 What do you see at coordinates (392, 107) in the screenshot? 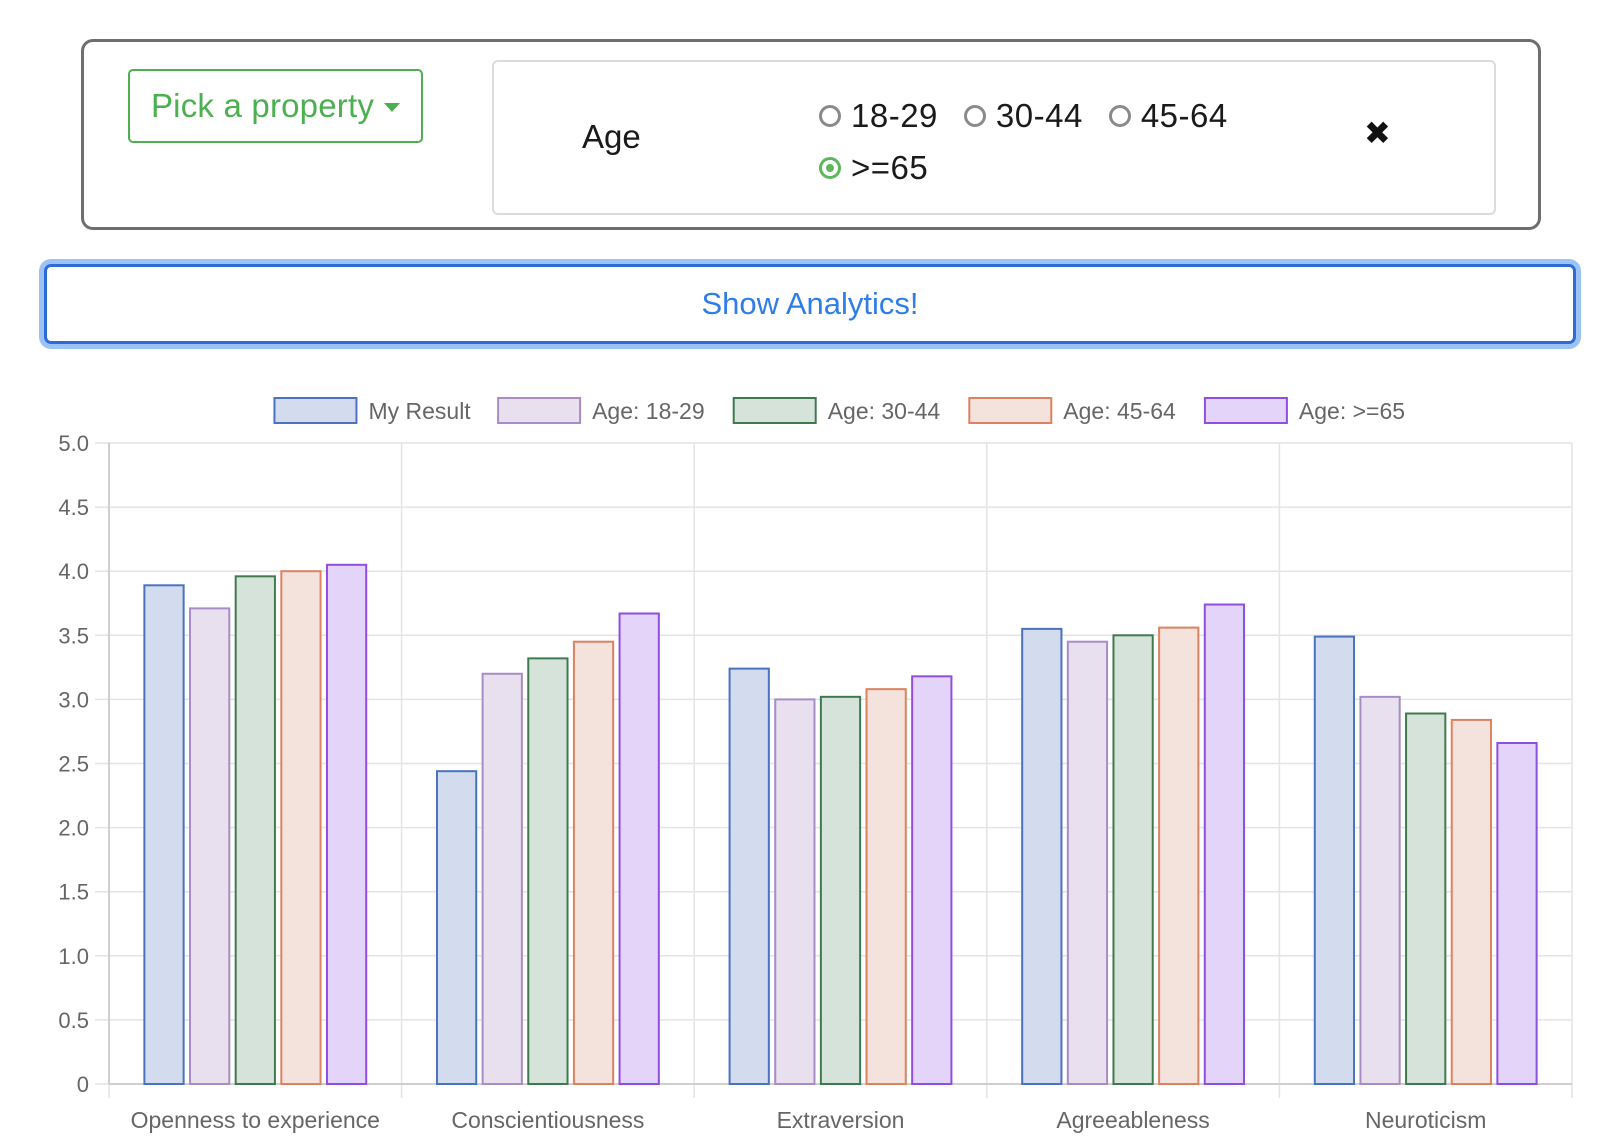
I see `caret-down-icon` at bounding box center [392, 107].